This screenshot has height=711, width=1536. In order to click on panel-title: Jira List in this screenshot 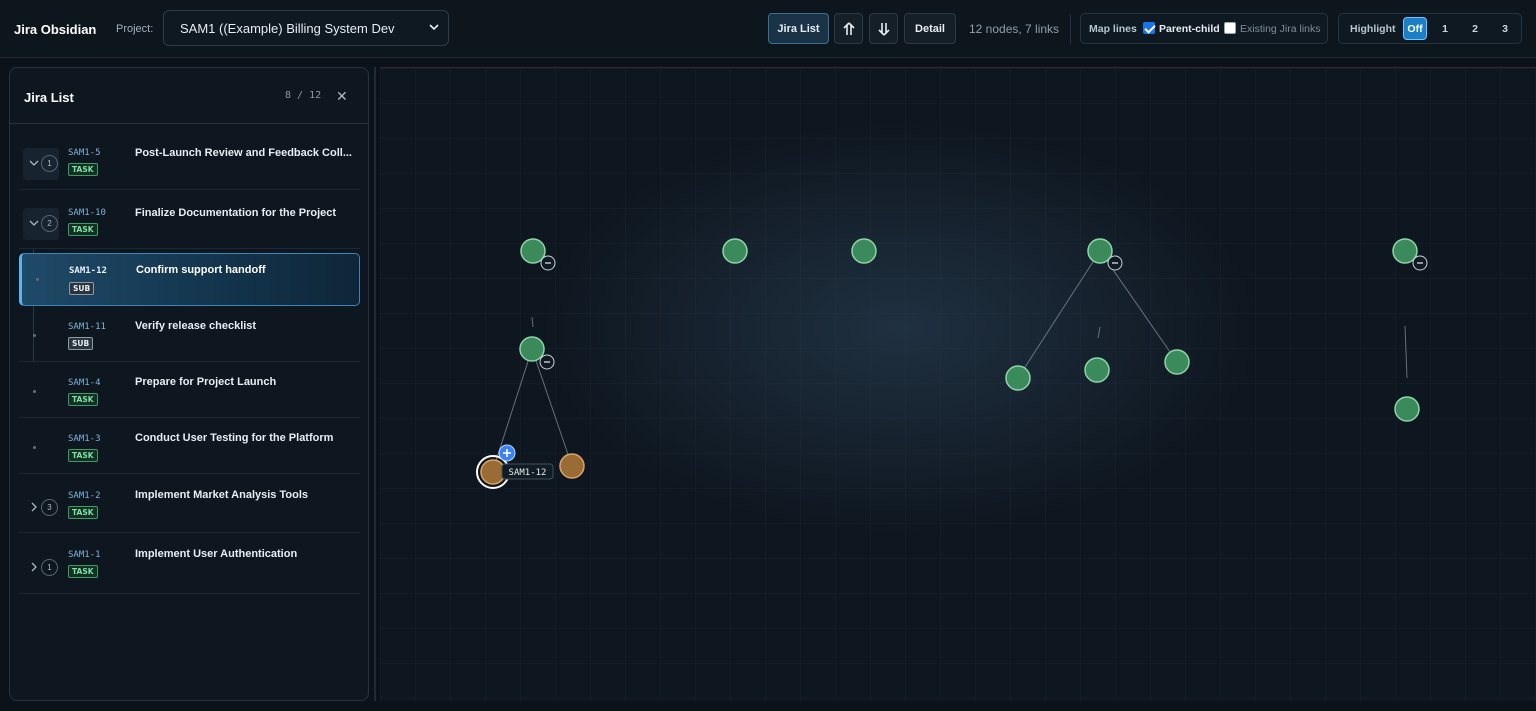, I will do `click(49, 97)`.